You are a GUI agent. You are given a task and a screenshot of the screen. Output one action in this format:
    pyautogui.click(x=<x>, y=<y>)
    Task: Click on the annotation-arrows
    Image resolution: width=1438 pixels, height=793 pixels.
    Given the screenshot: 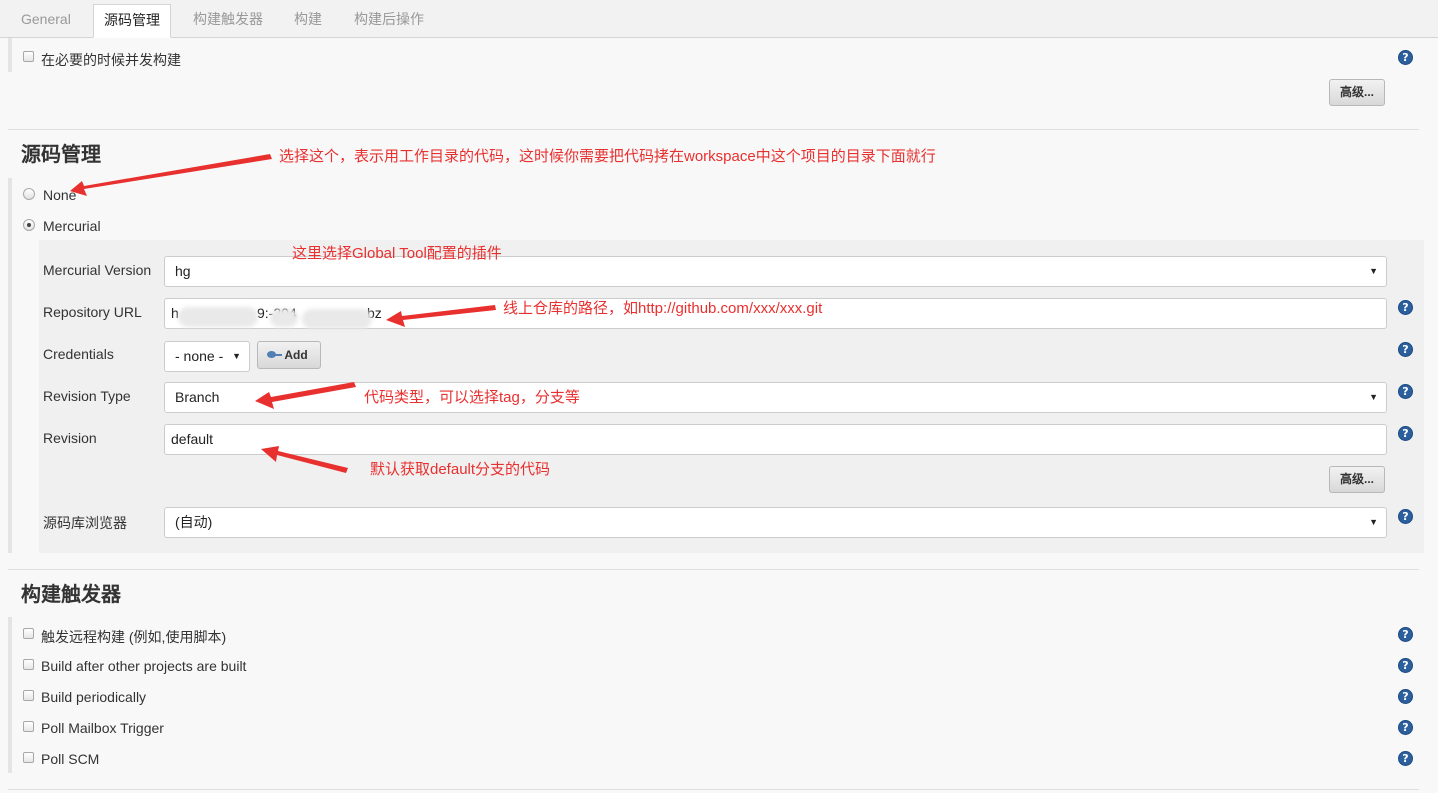 What is the action you would take?
    pyautogui.click(x=283, y=313)
    